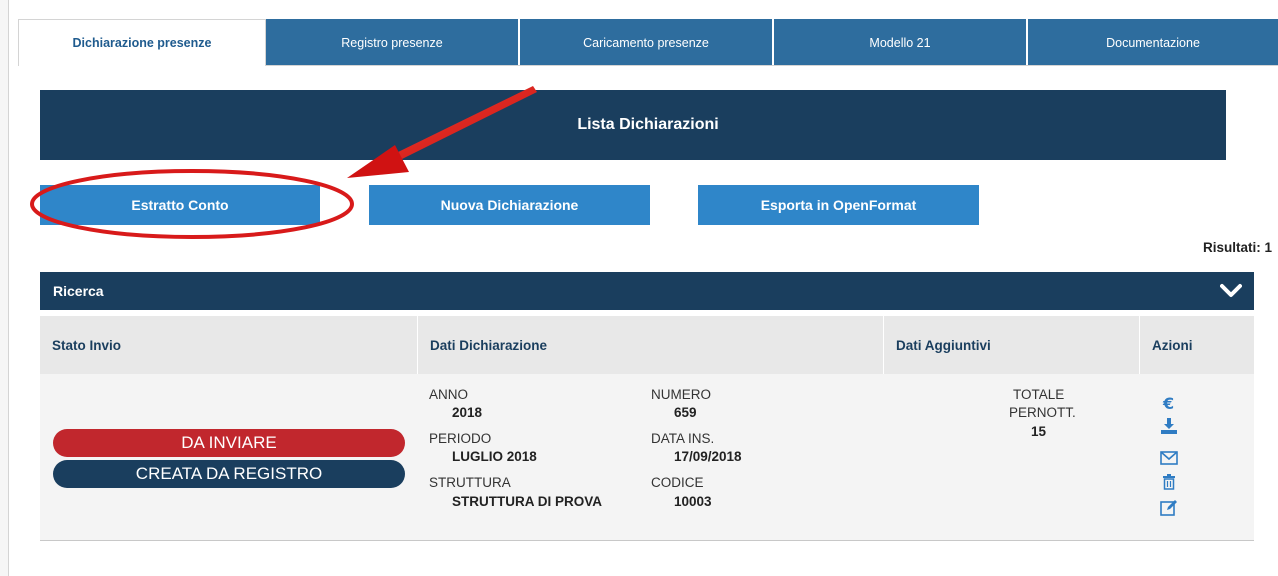 This screenshot has width=1278, height=576. Describe the element at coordinates (772, 65) in the screenshot. I see `tab-divider` at that location.